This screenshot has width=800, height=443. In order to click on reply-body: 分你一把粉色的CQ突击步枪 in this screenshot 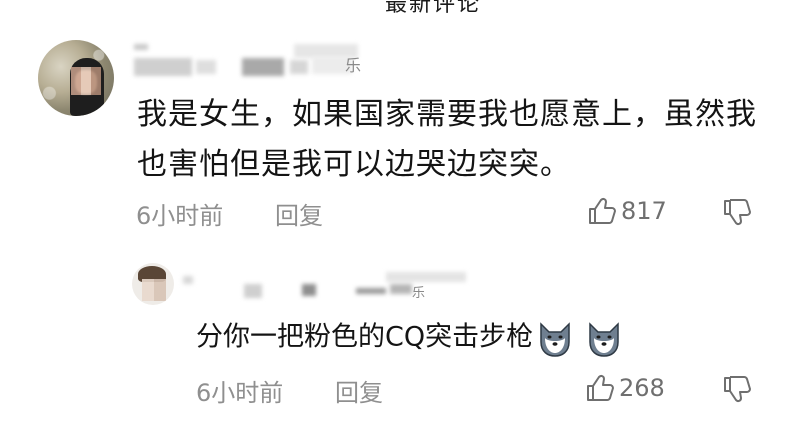, I will do `click(410, 338)`.